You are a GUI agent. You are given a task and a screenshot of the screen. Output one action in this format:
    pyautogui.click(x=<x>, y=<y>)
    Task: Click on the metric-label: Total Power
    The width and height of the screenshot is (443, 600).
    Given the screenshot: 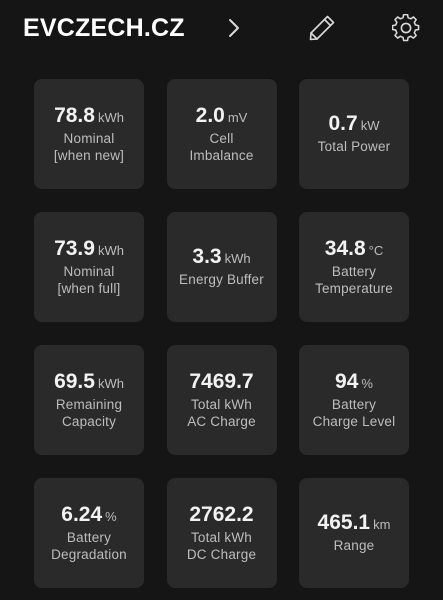 What is the action you would take?
    pyautogui.click(x=354, y=146)
    